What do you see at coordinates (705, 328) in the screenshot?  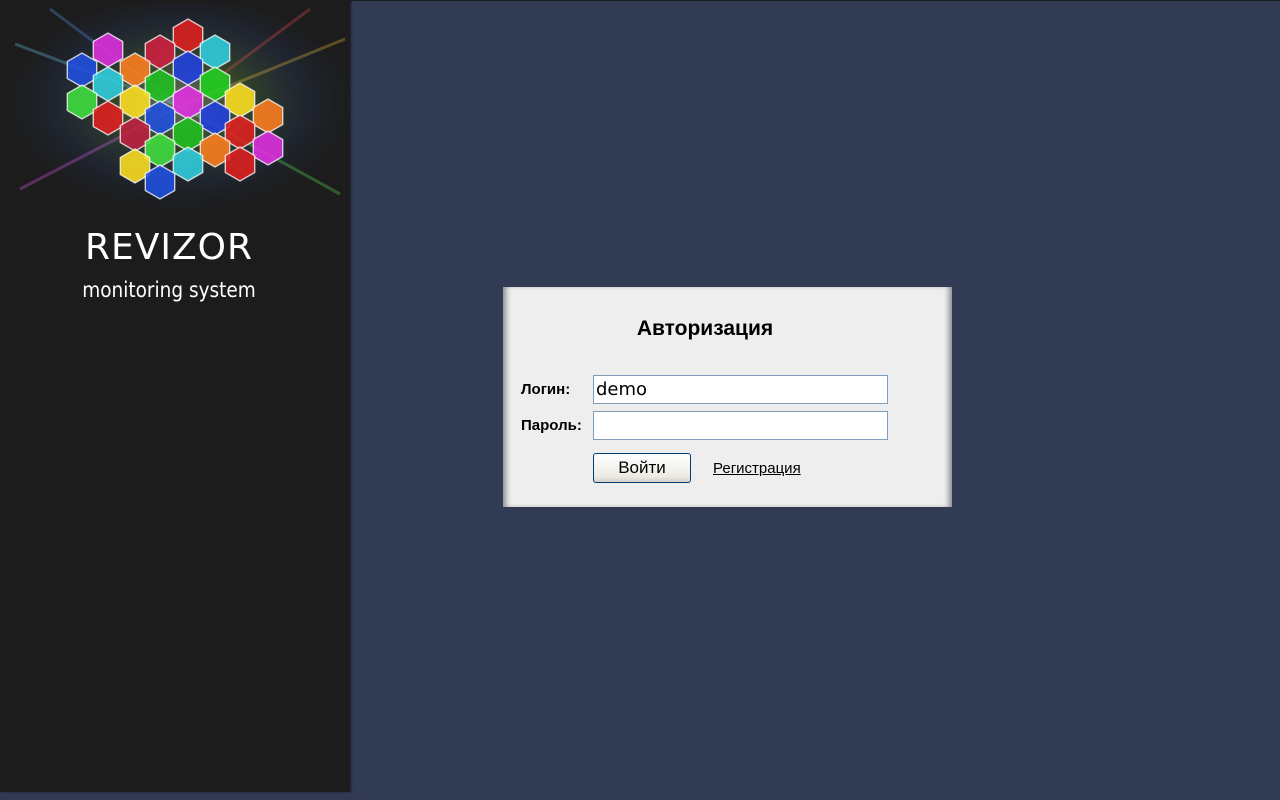 I see `login-title: Авторизация` at bounding box center [705, 328].